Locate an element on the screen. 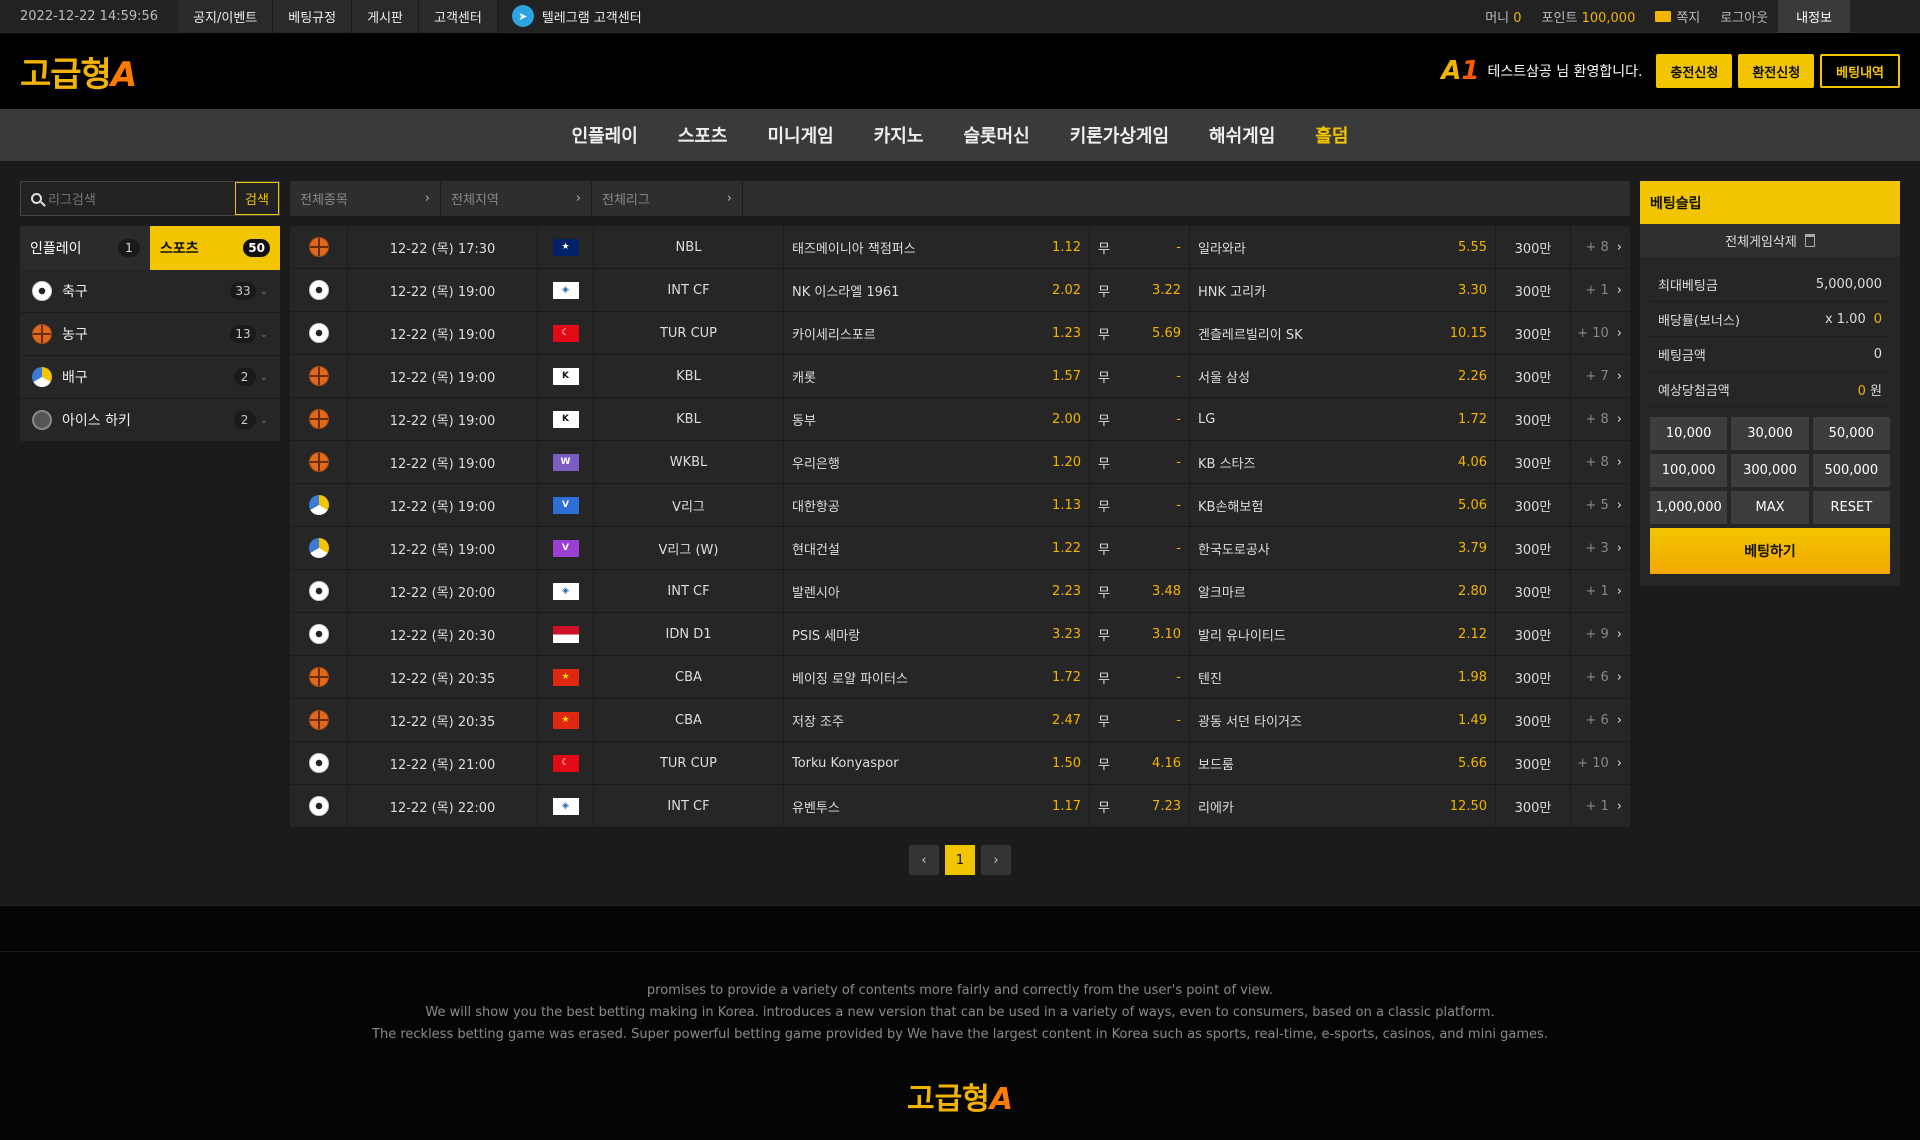 The image size is (1920, 1140). sport-item-soccer: 축구 33 ⌄ is located at coordinates (150, 291).